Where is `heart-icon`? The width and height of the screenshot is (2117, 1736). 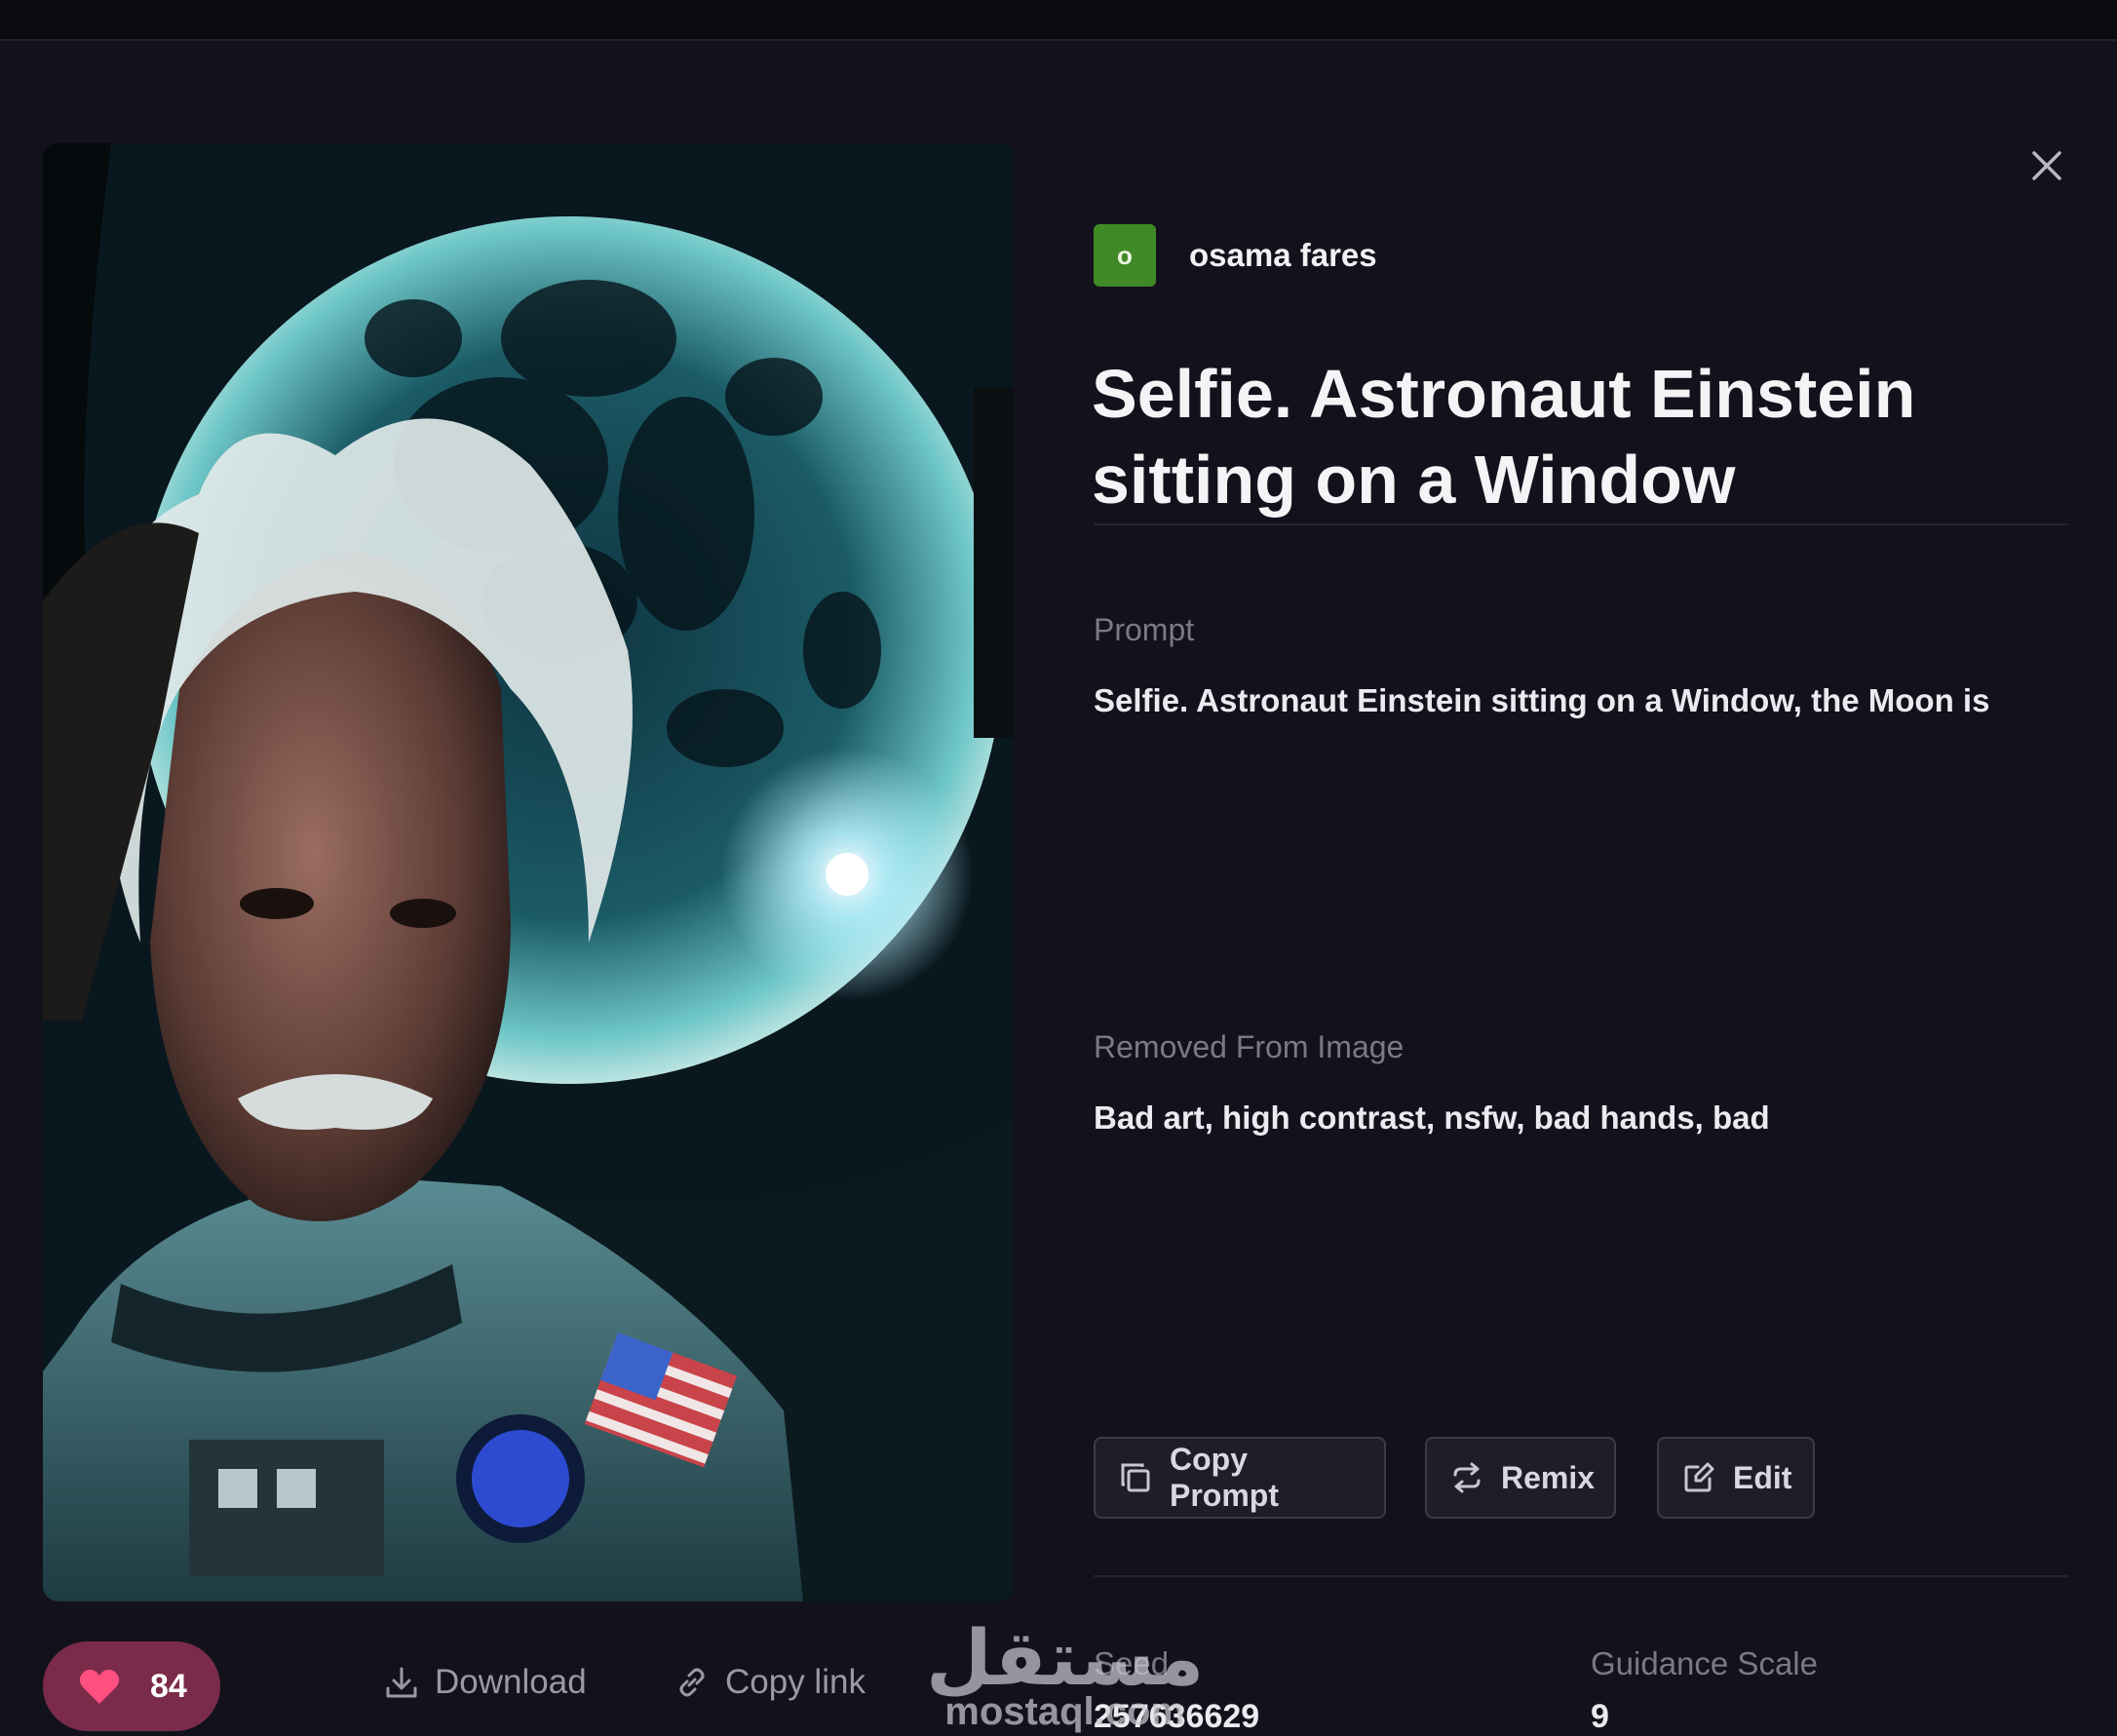
heart-icon is located at coordinates (99, 1686).